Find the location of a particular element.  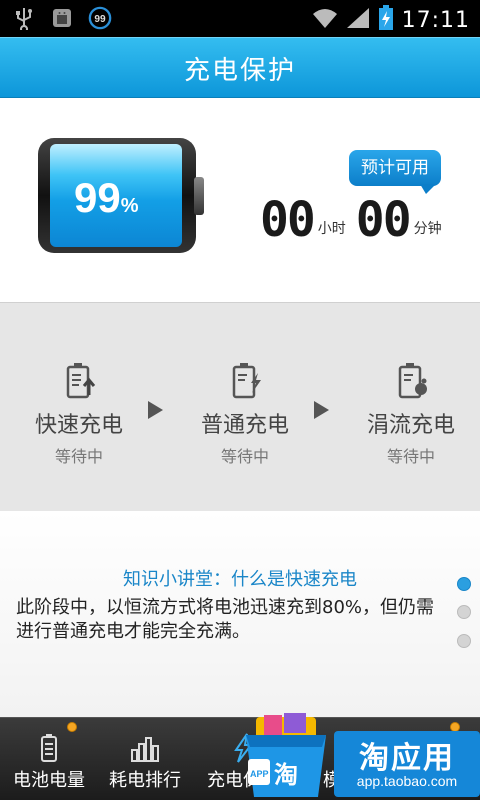

status-badge-number: 99 is located at coordinates (100, 19).